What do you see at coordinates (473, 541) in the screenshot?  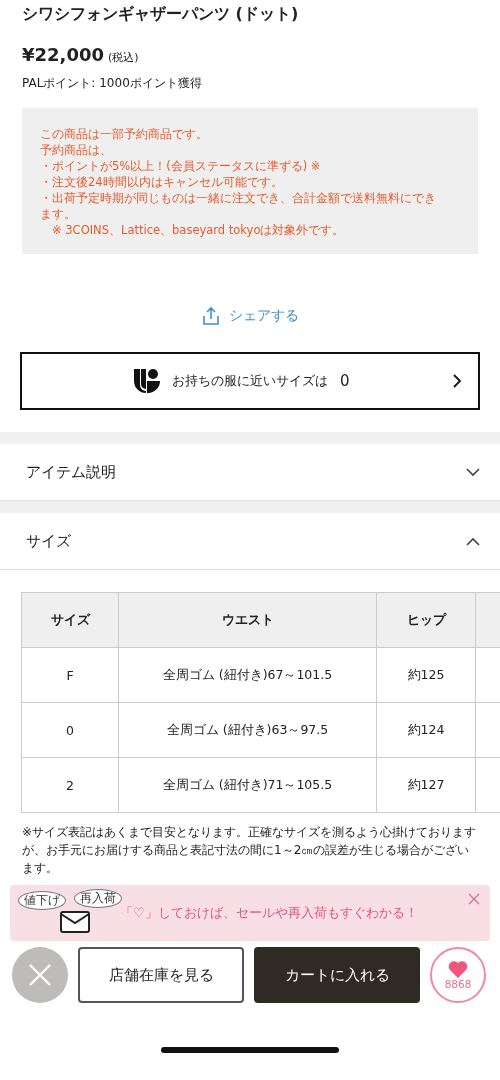 I see `chevron-up-icon` at bounding box center [473, 541].